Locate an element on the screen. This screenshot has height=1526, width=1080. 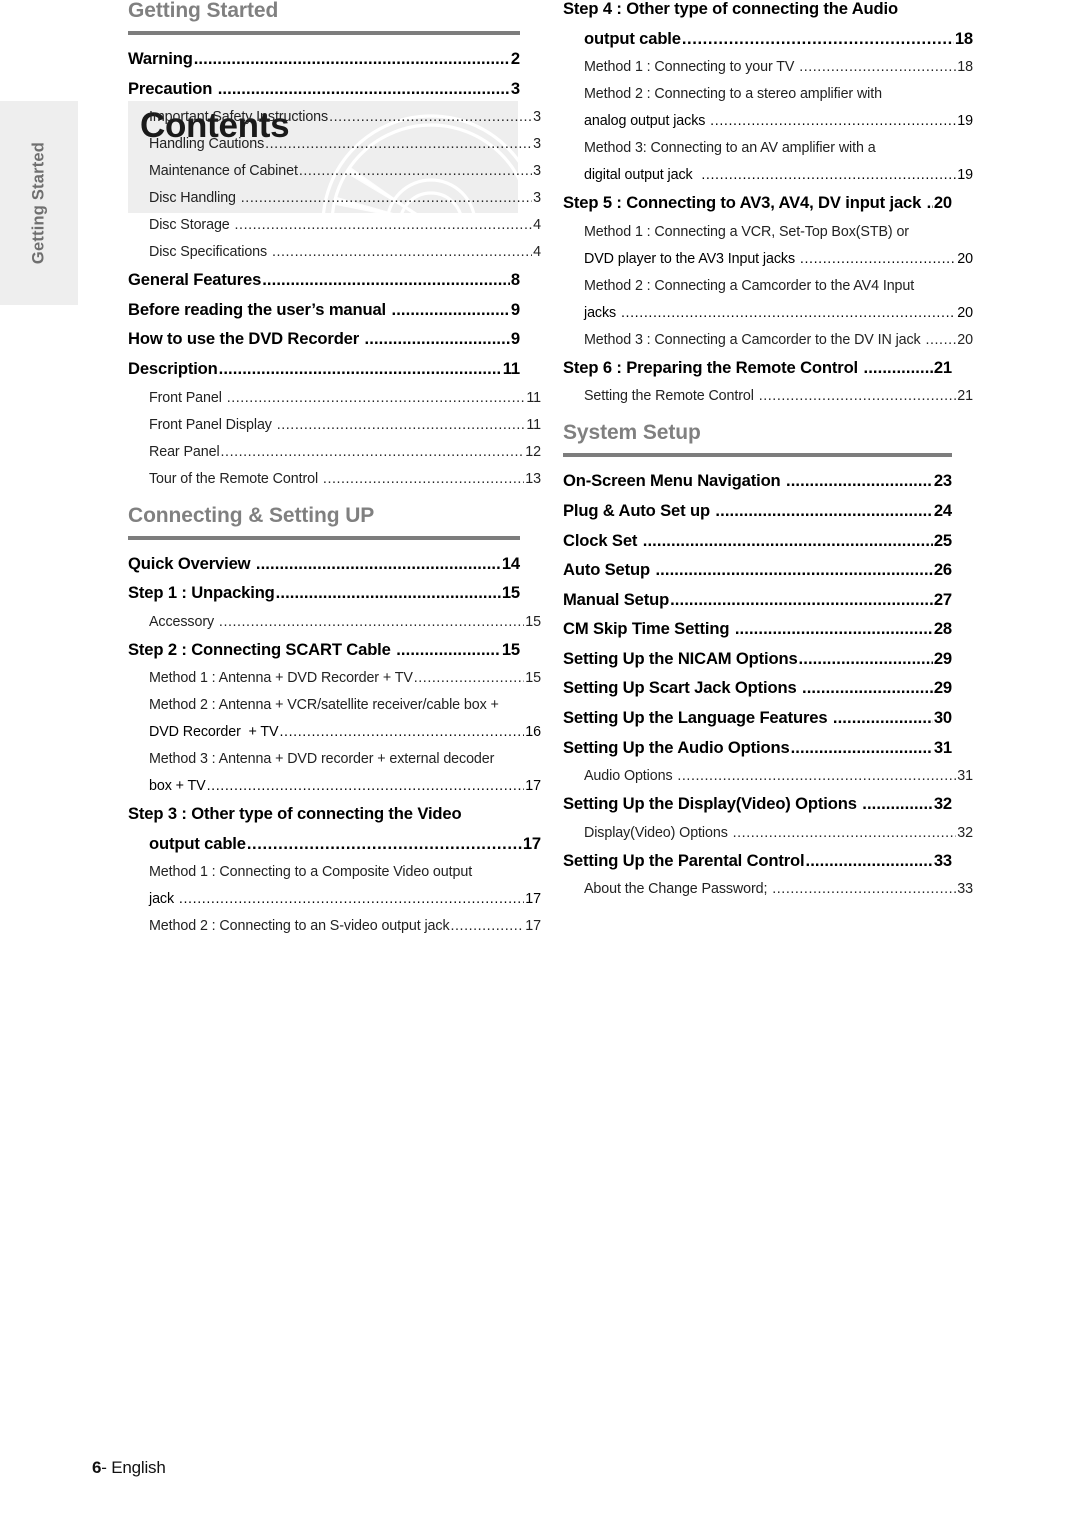
toc-entry: digital output jack 19 is located at coordinates (778, 175).